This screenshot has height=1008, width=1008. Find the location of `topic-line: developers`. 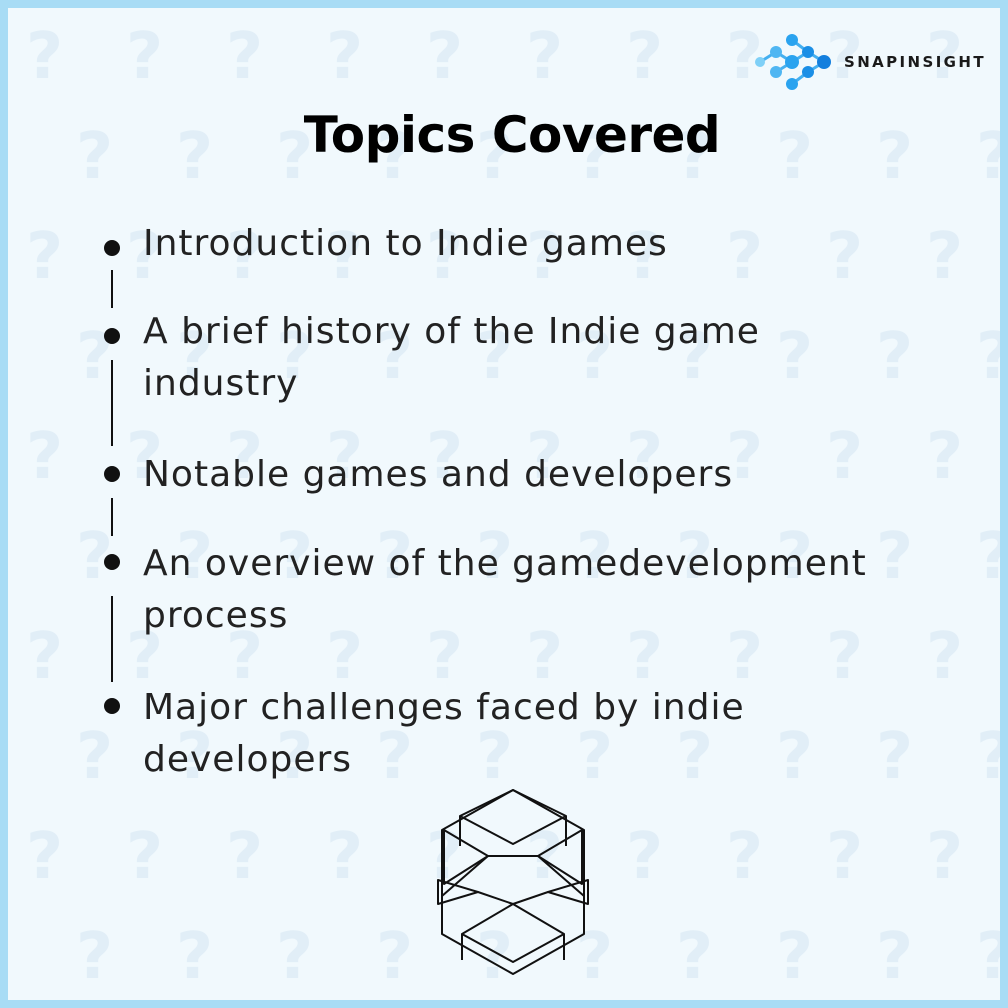

topic-line: developers is located at coordinates (248, 759).